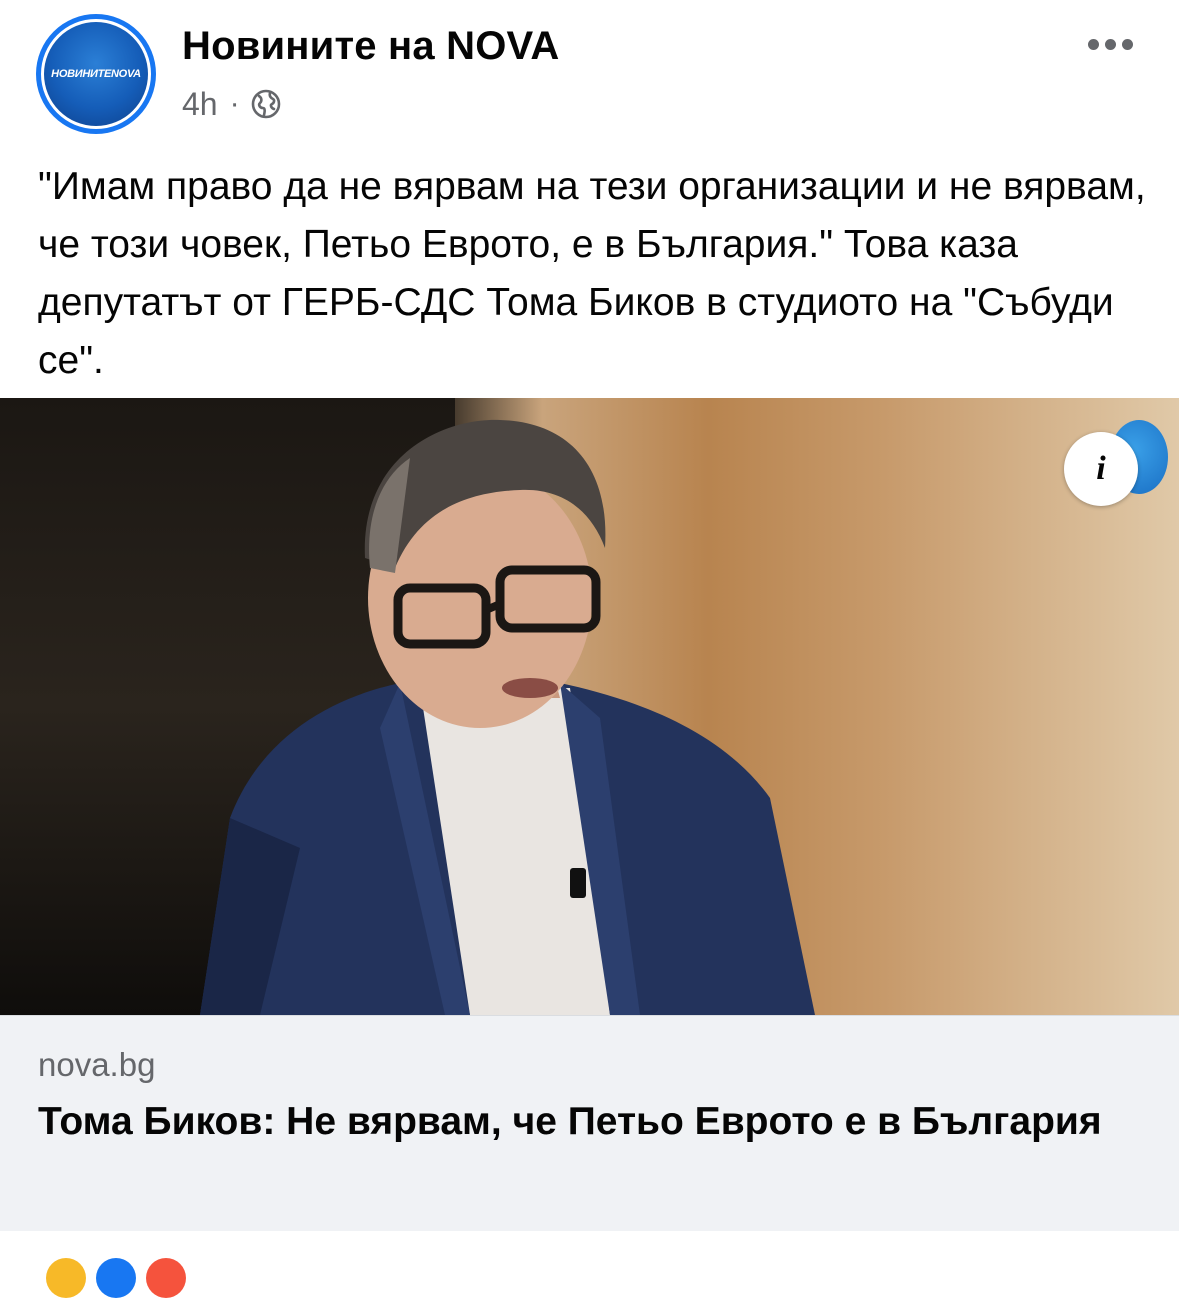 This screenshot has height=1298, width=1179. I want to click on like-reaction-icon, so click(66, 1278).